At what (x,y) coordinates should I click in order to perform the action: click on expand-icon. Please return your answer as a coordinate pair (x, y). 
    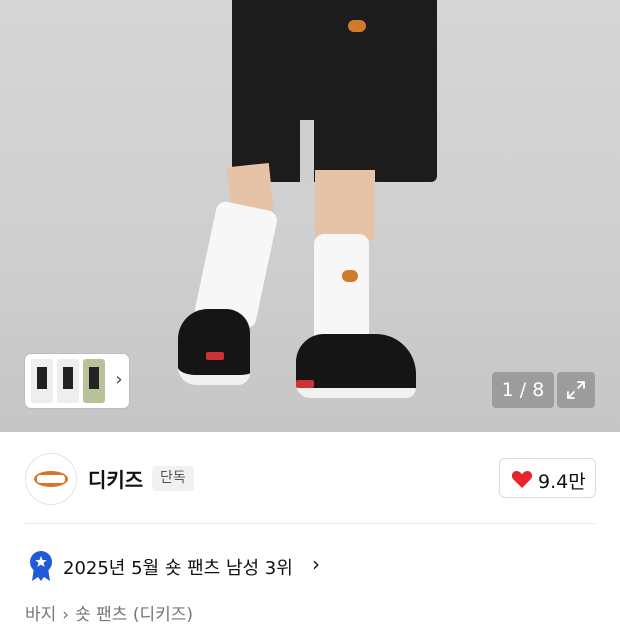
    Looking at the image, I should click on (576, 390).